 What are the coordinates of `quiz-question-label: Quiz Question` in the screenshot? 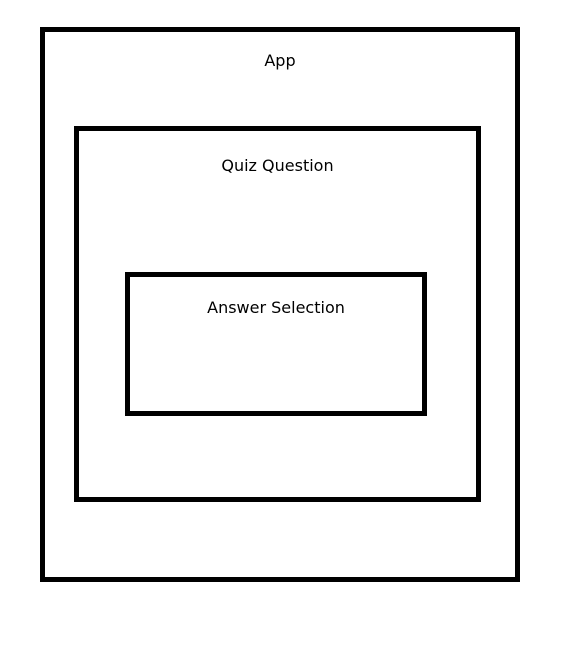 It's located at (277, 165).